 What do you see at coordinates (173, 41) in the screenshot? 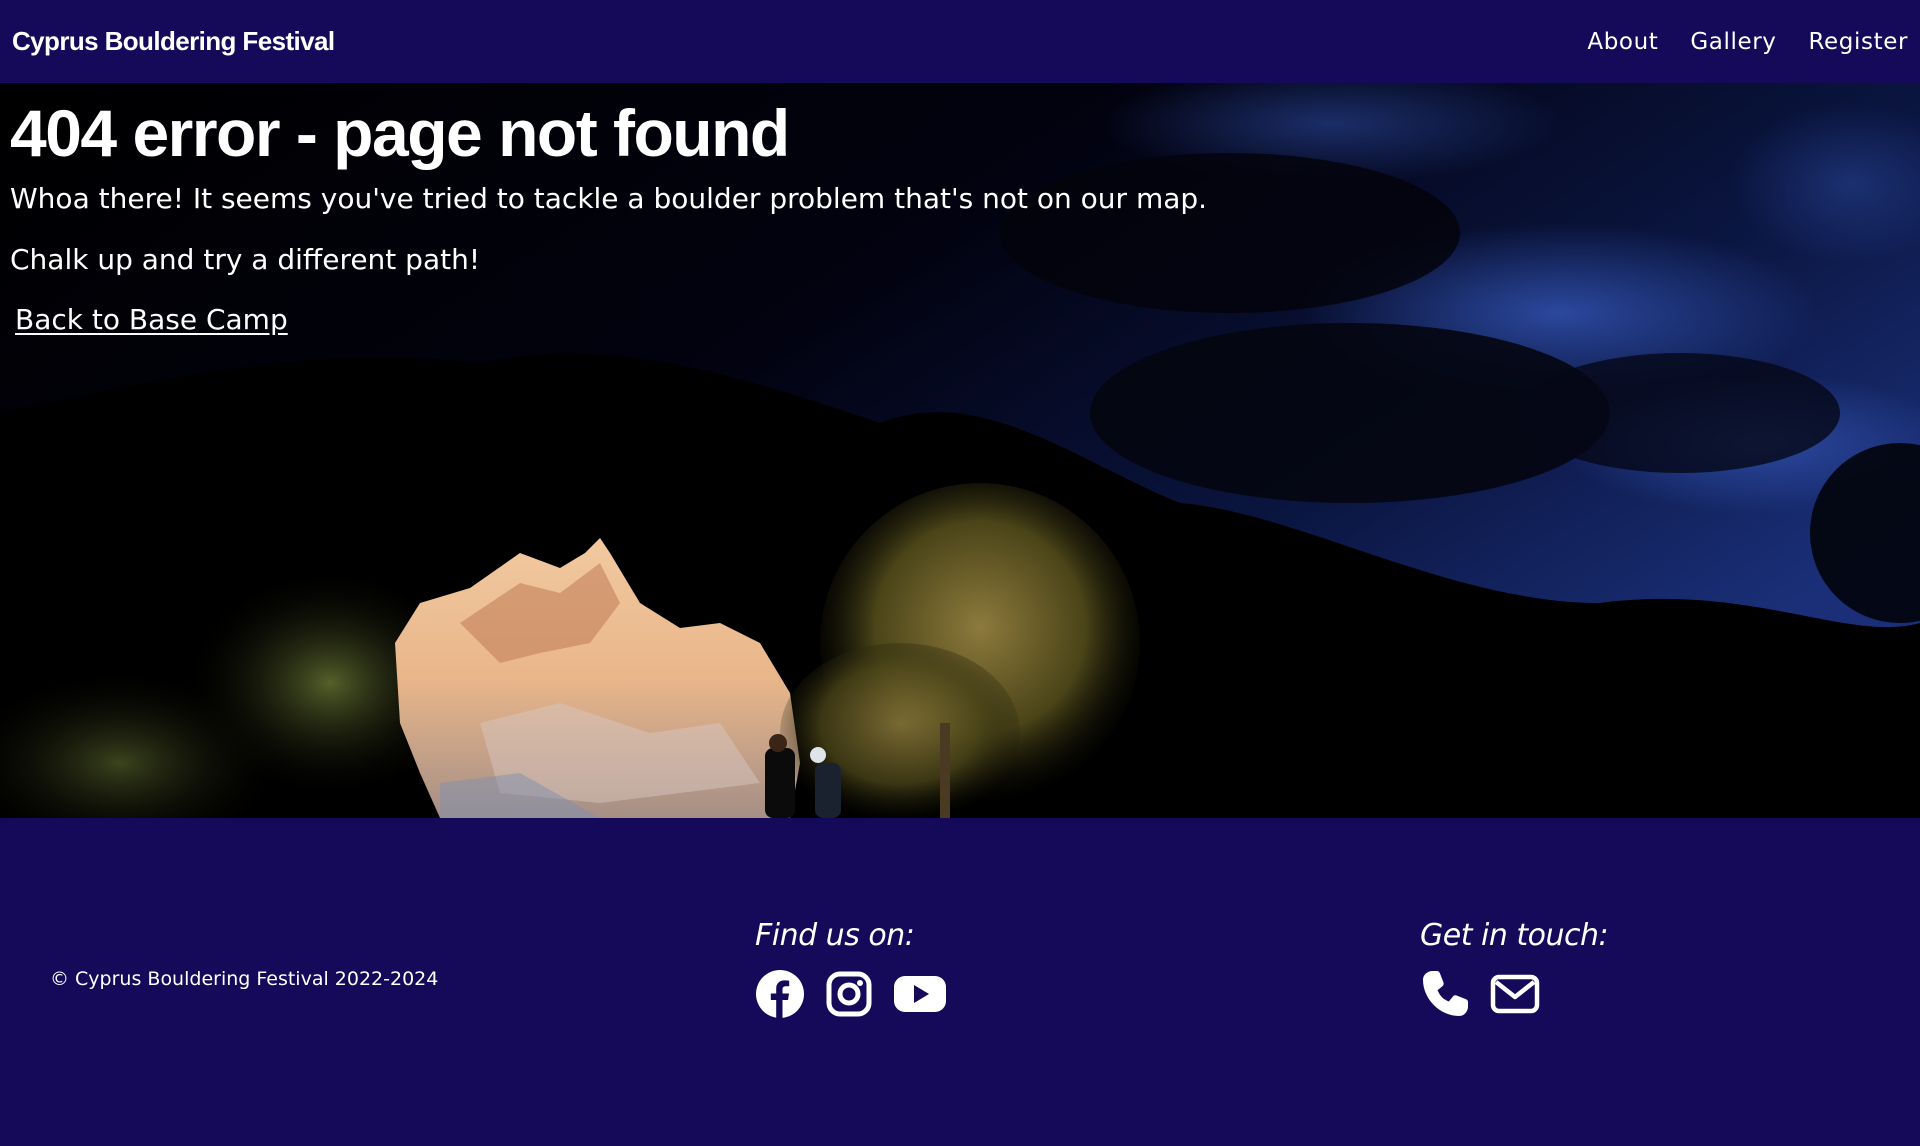
I see `brand-logo-link: Cyprus Bouldering Festival` at bounding box center [173, 41].